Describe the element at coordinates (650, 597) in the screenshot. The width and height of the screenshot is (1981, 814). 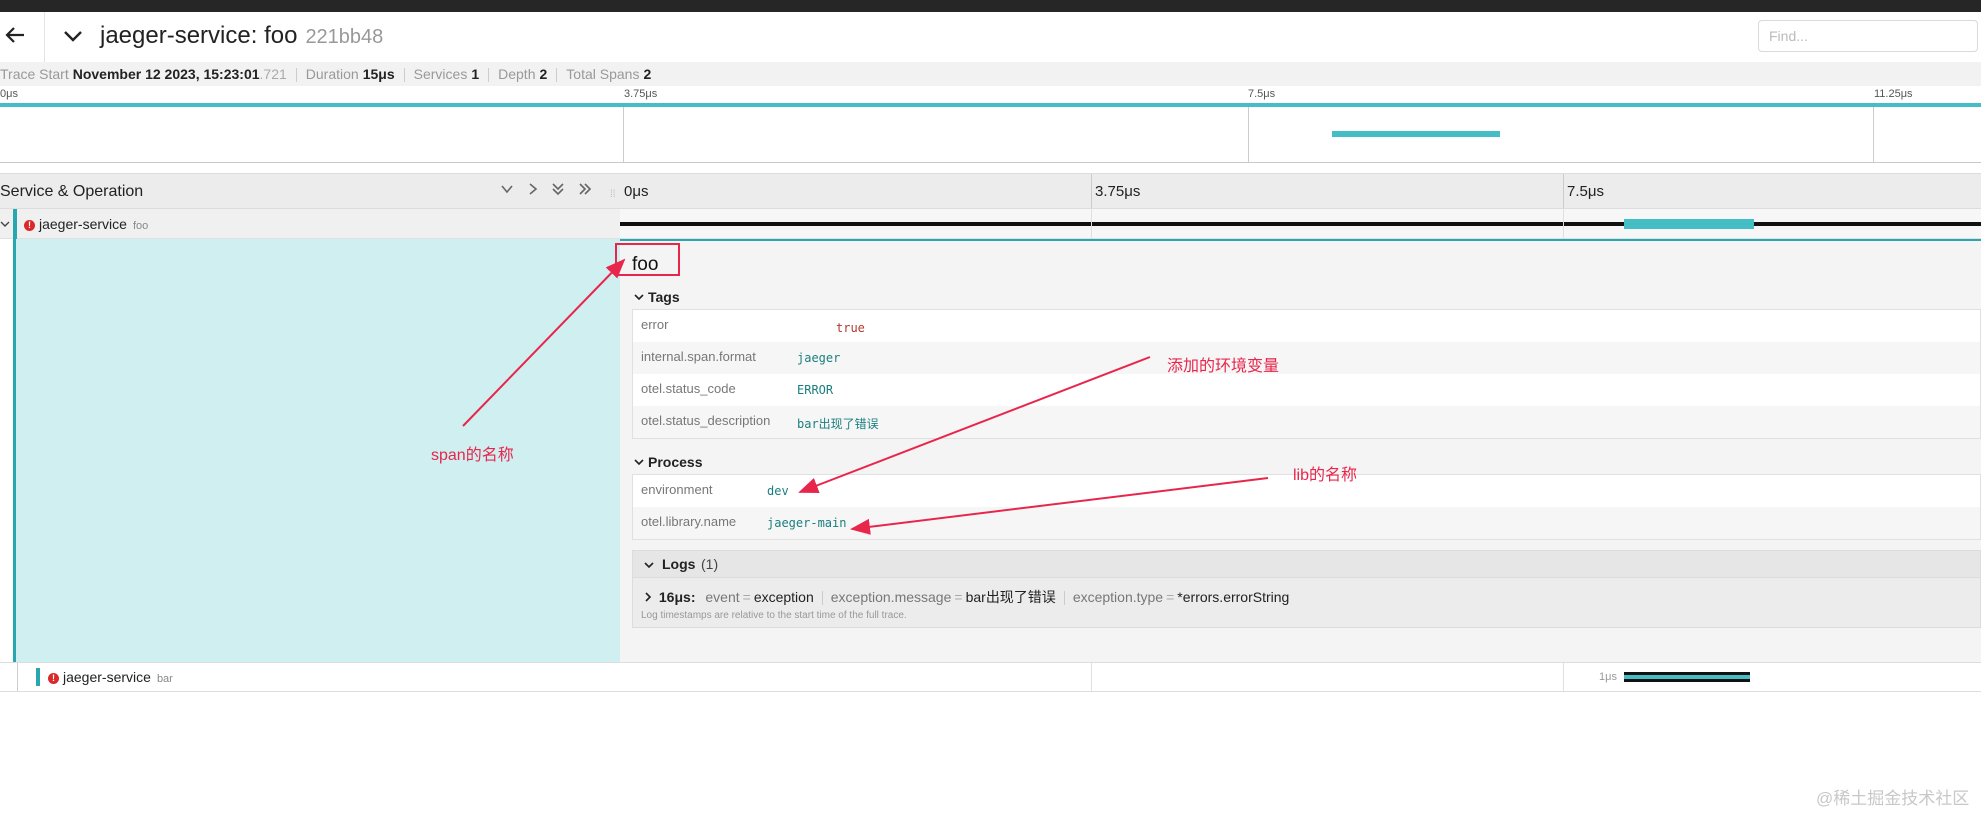
I see `chevron-right-icon` at that location.